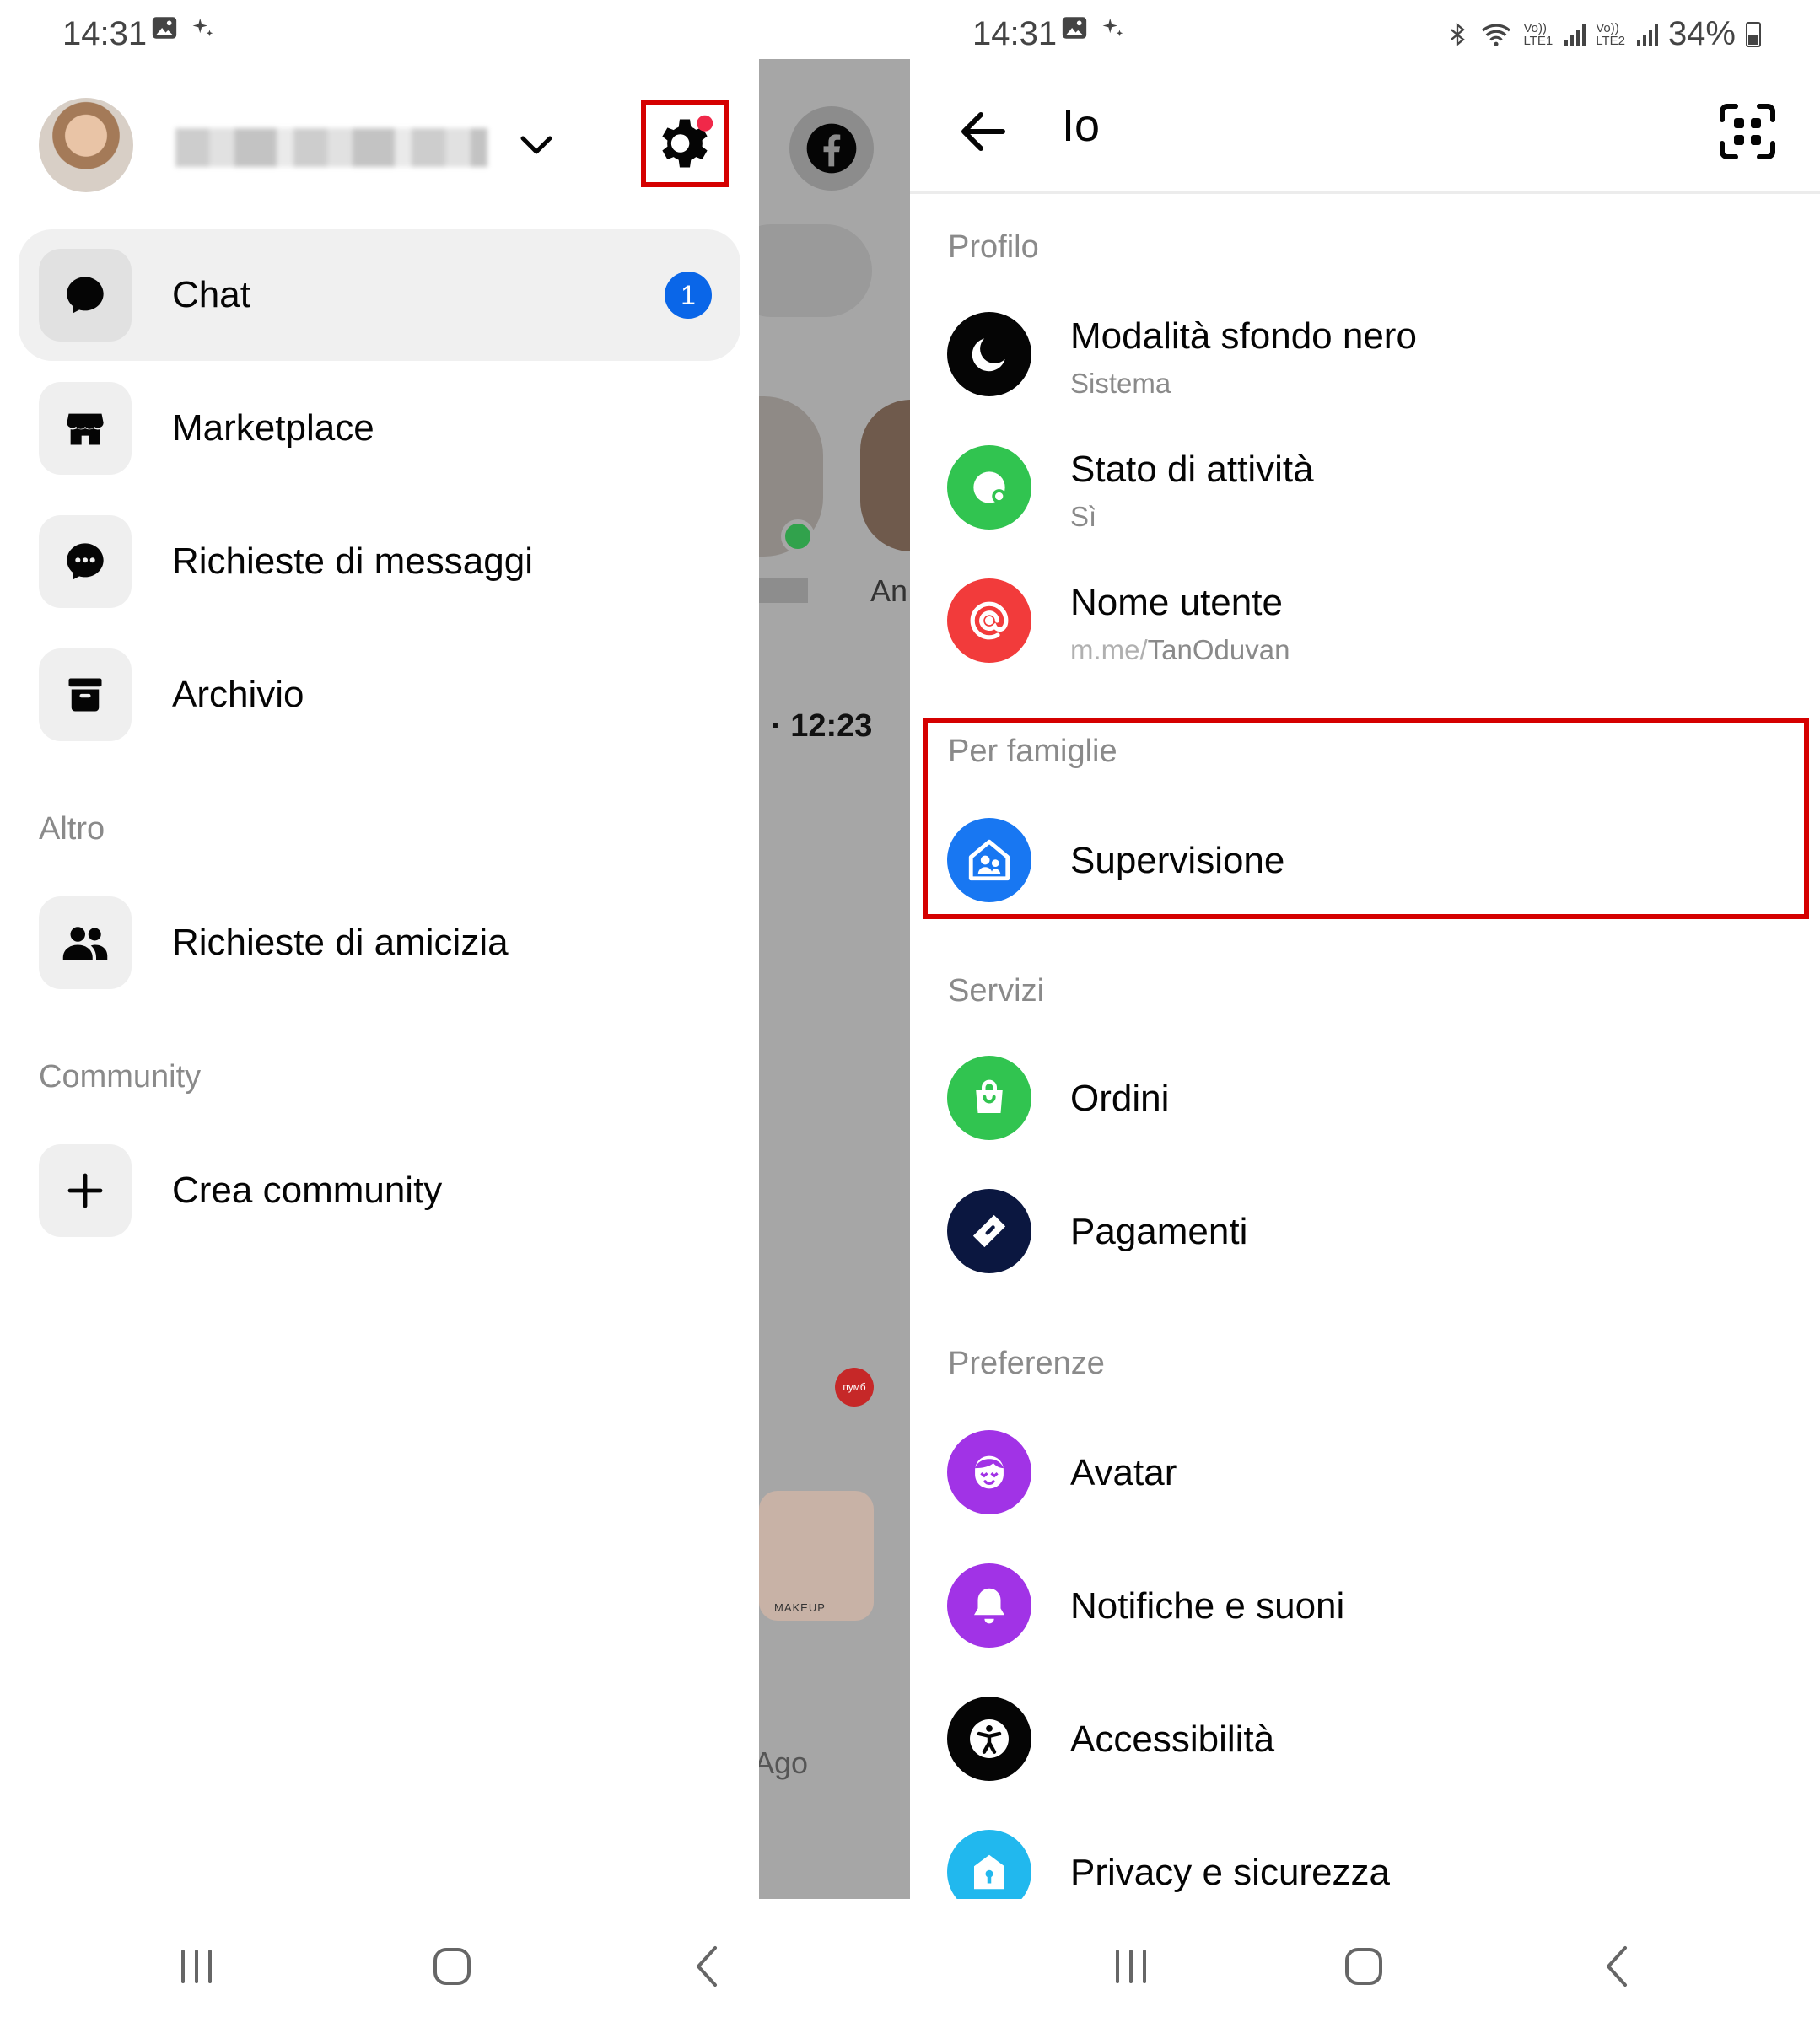 The width and height of the screenshot is (1820, 2017). What do you see at coordinates (340, 942) in the screenshot?
I see `menu-label: Richieste di amicizia` at bounding box center [340, 942].